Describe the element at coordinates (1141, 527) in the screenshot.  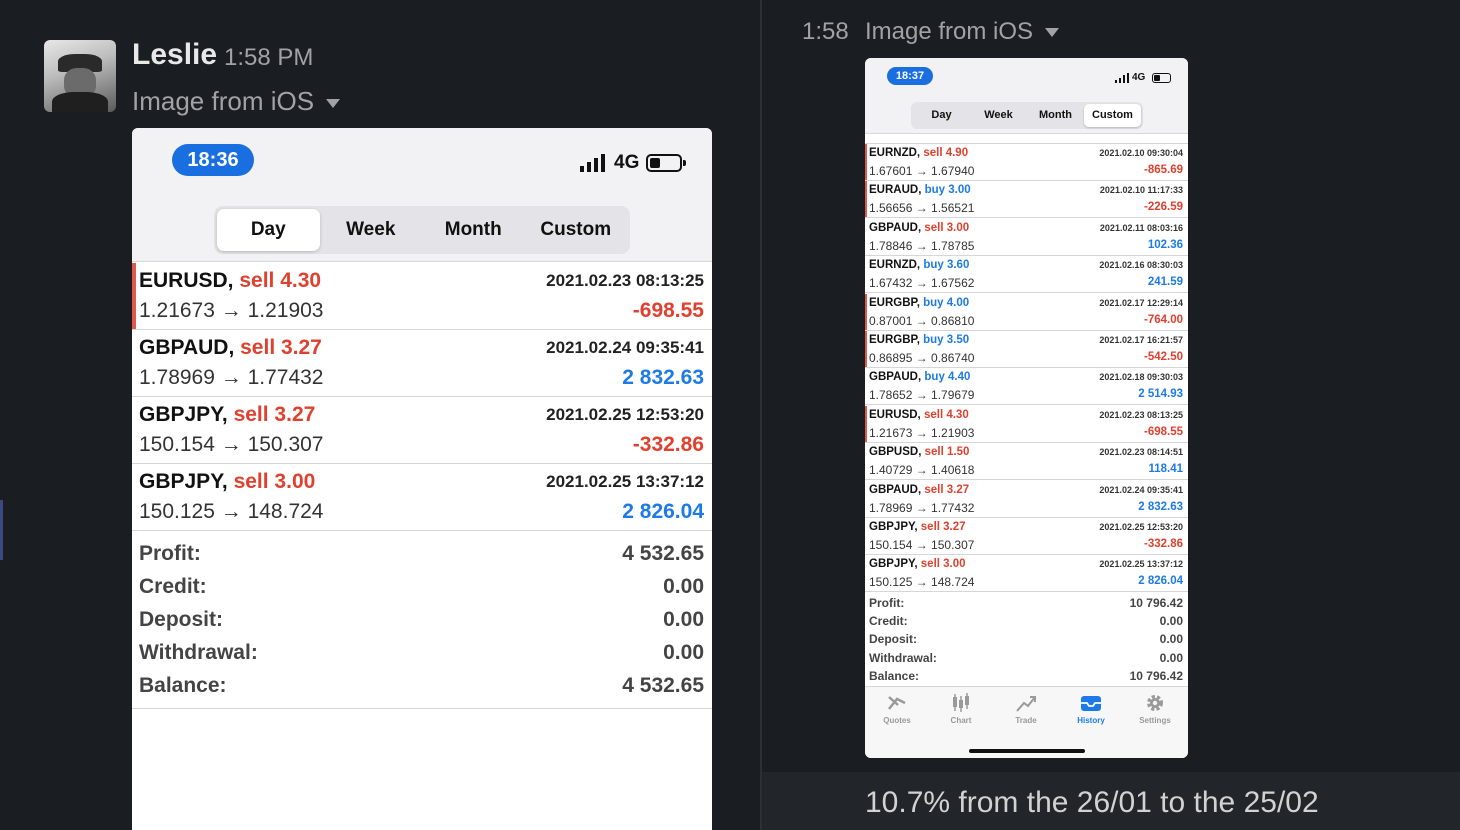
I see `trade-date: 2021.02.25 12:53:20` at that location.